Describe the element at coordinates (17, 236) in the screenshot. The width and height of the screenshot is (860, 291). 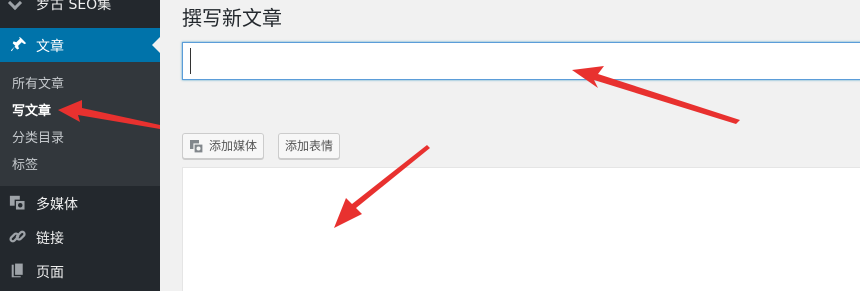
I see `link-icon` at that location.